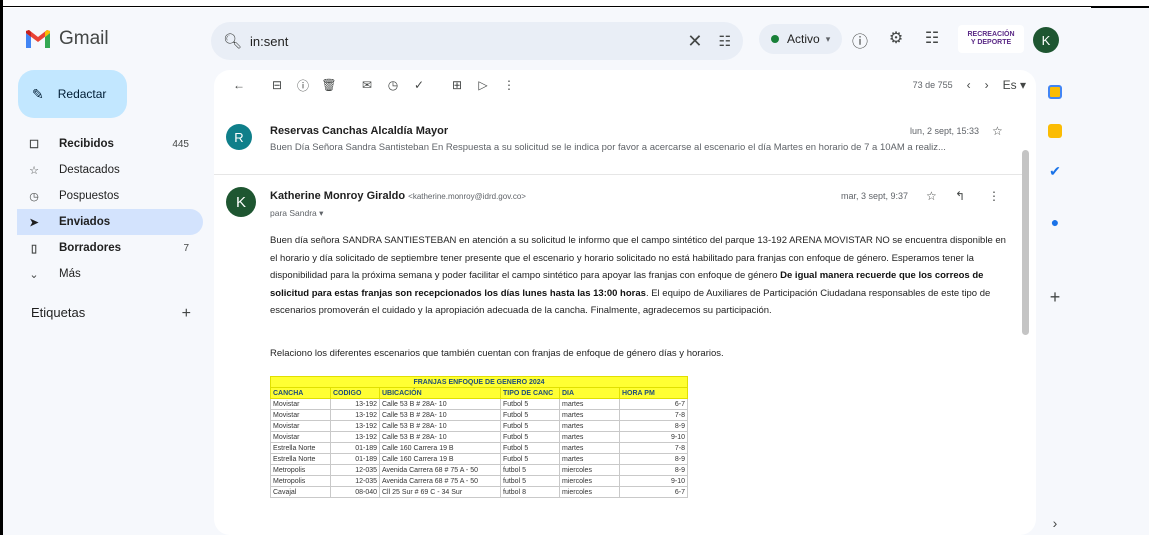 This screenshot has height=535, width=1149. I want to click on scrollbar, so click(1025, 242).